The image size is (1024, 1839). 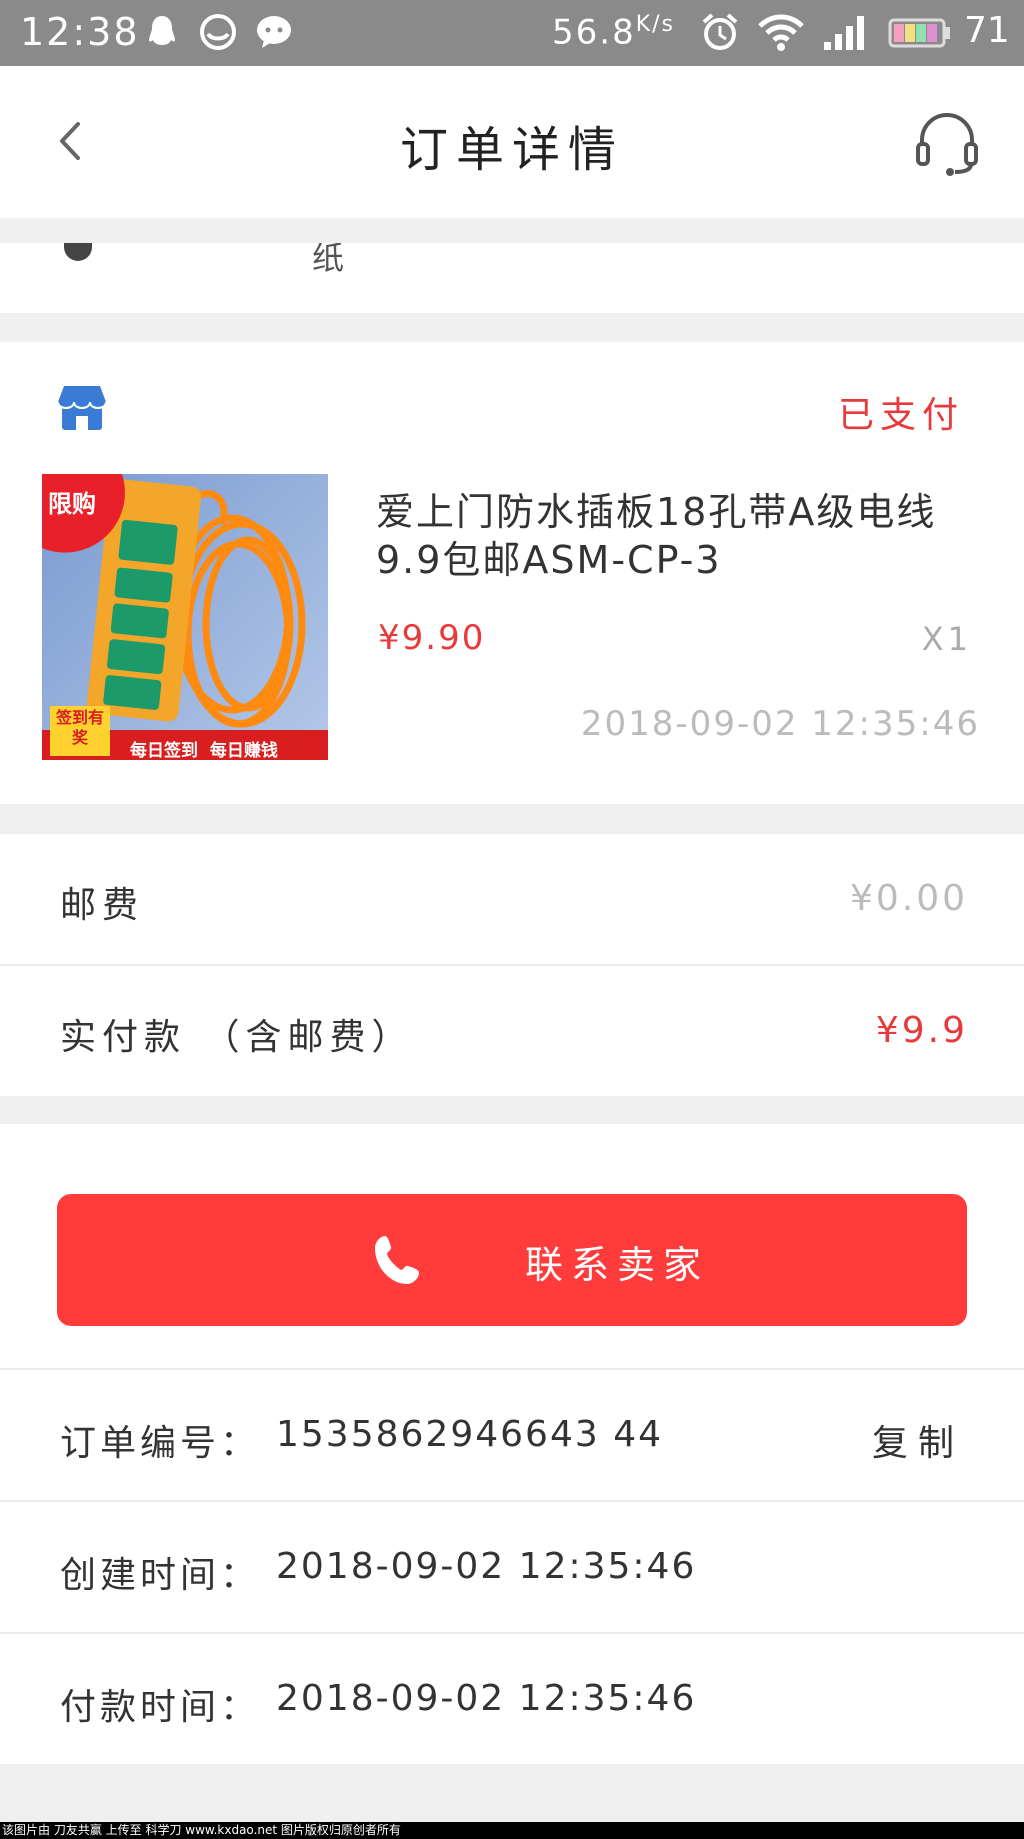 What do you see at coordinates (102, 905) in the screenshot?
I see `shipping-label: 邮费` at bounding box center [102, 905].